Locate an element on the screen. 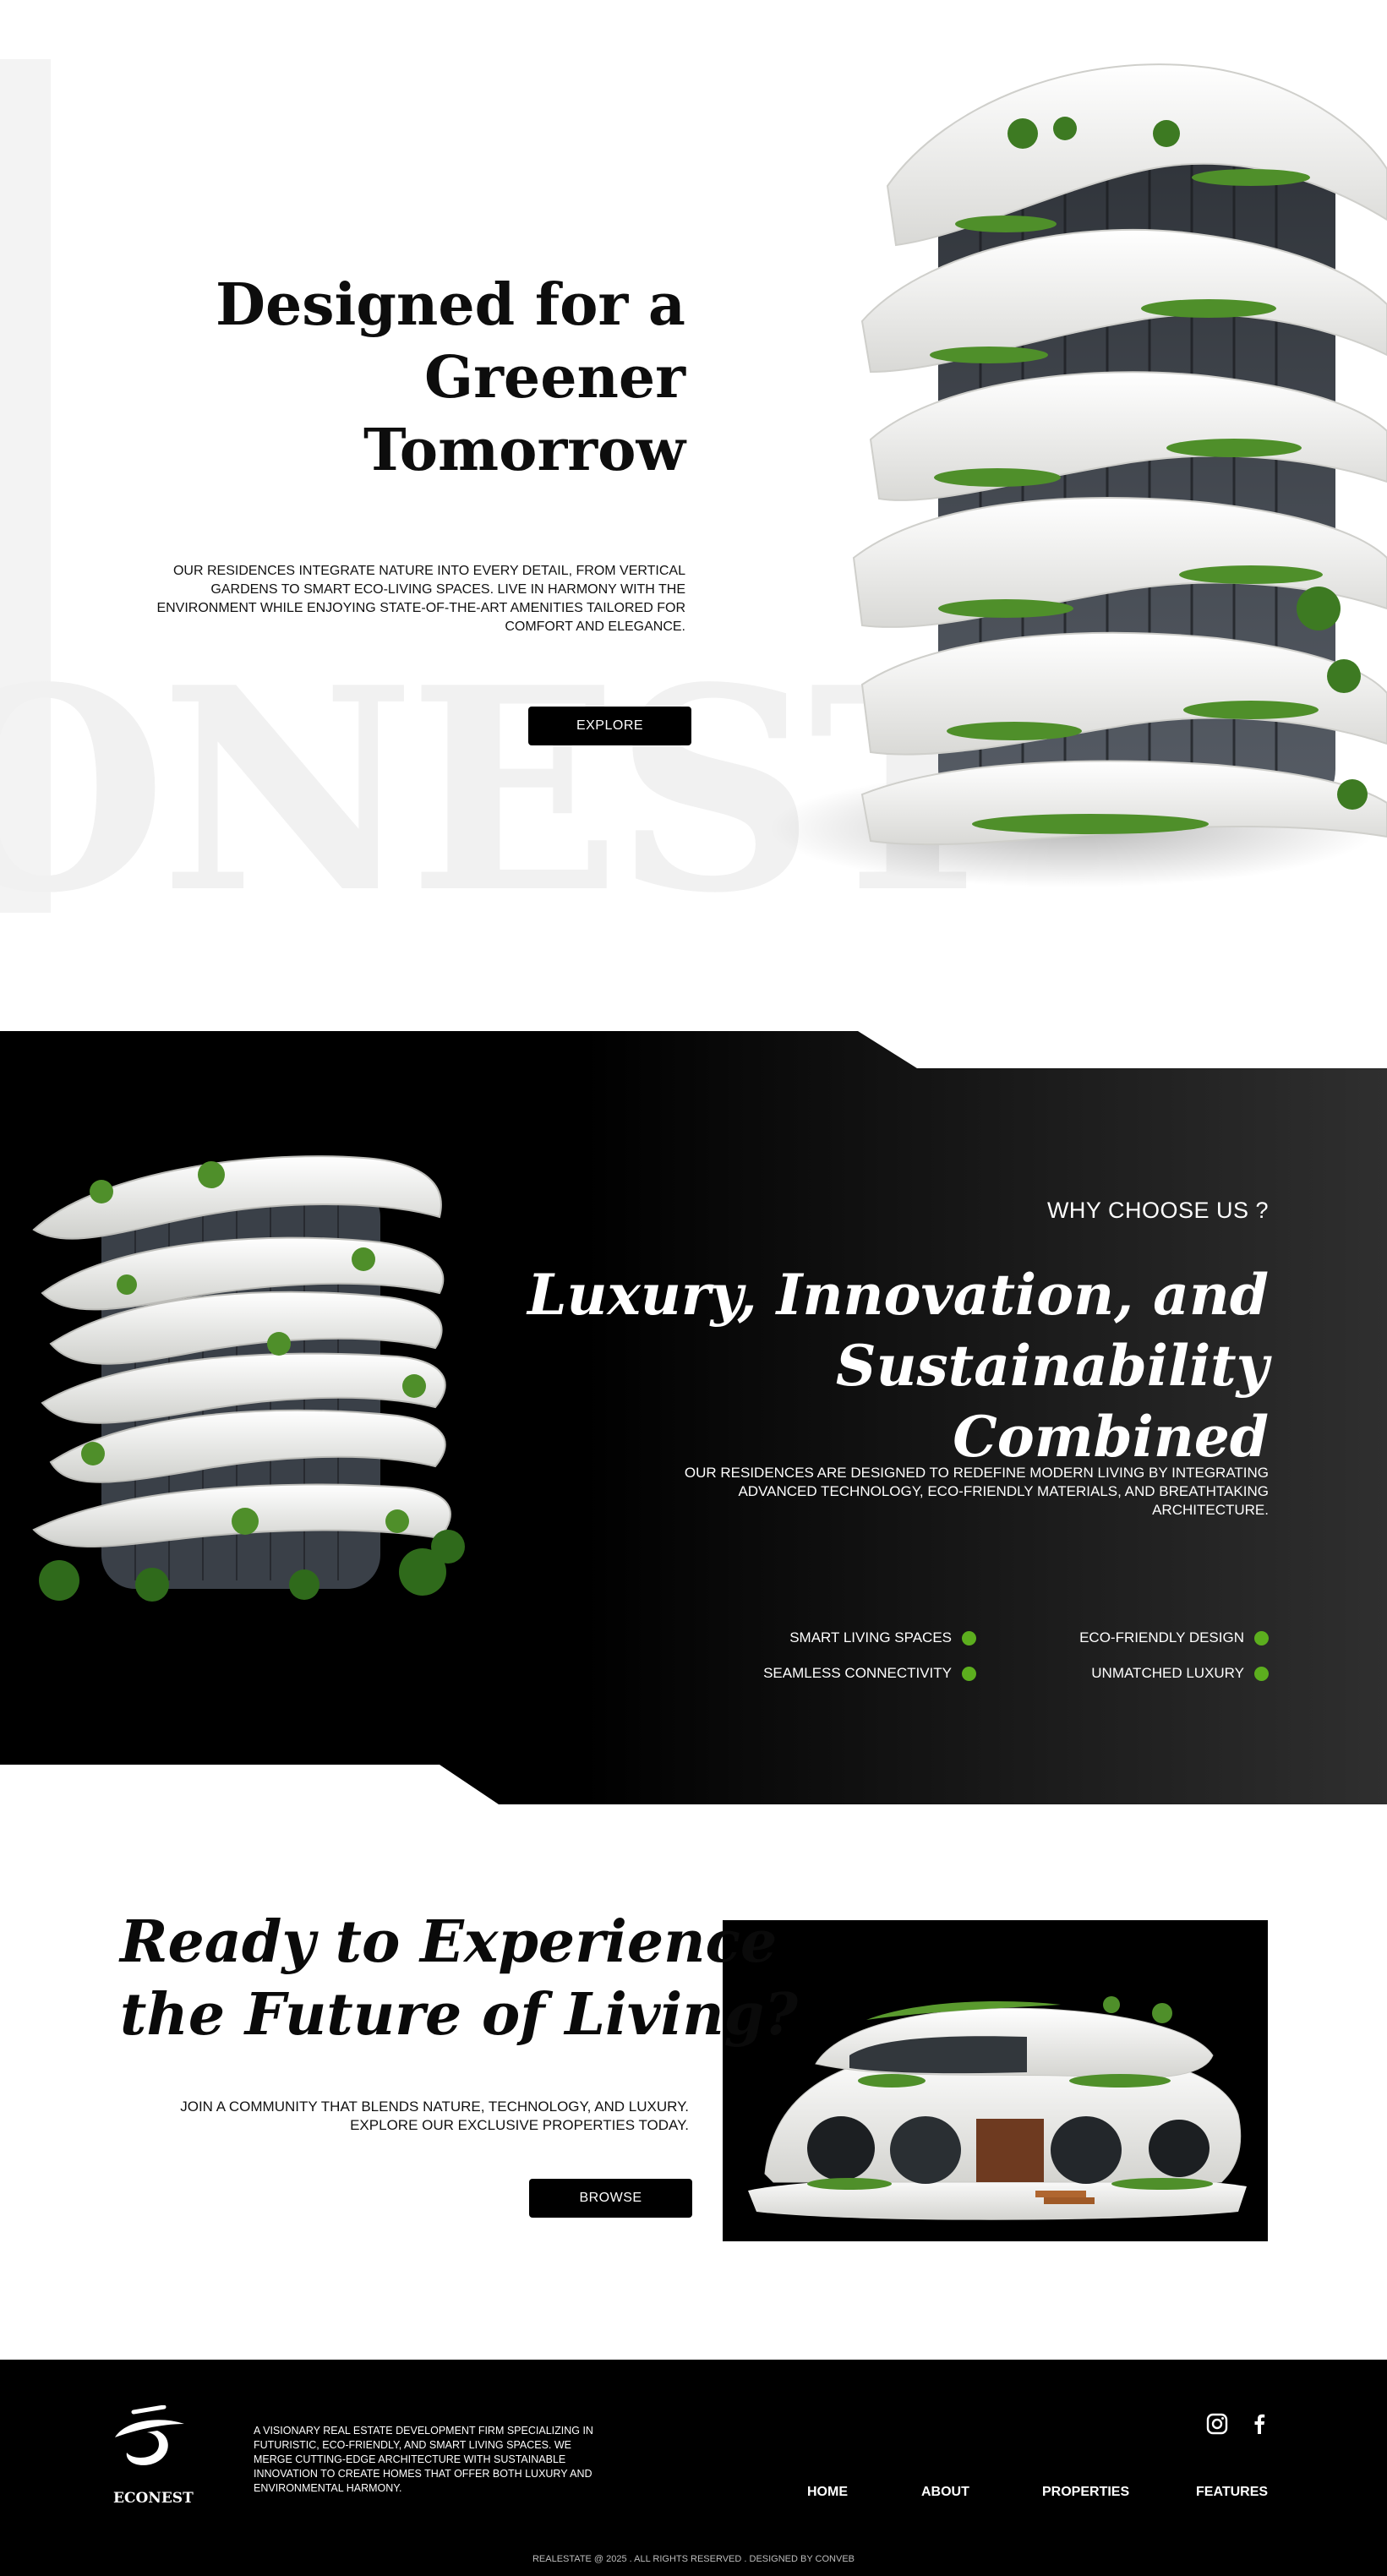 This screenshot has height=2576, width=1387. econest-logo-icon is located at coordinates (149, 2435).